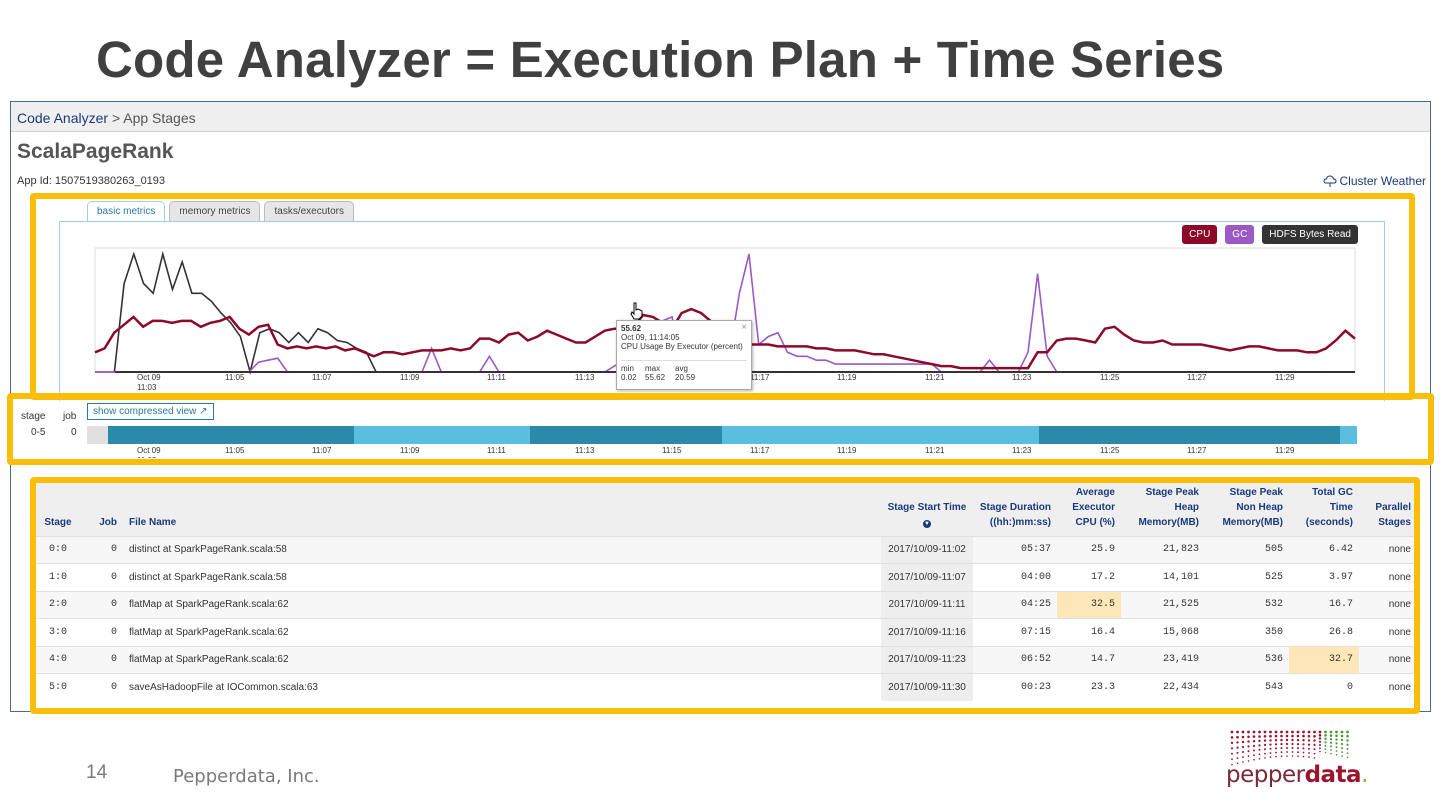 Image resolution: width=1440 pixels, height=810 pixels. What do you see at coordinates (97, 772) in the screenshot?
I see `page-number: 14` at bounding box center [97, 772].